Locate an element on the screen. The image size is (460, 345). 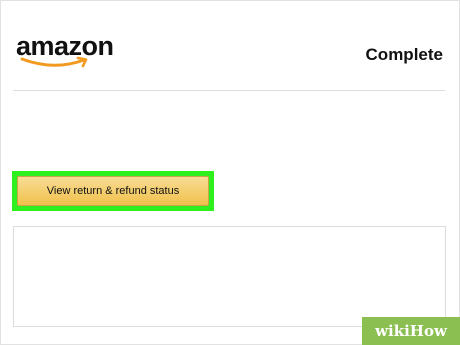
header-divider is located at coordinates (229, 90).